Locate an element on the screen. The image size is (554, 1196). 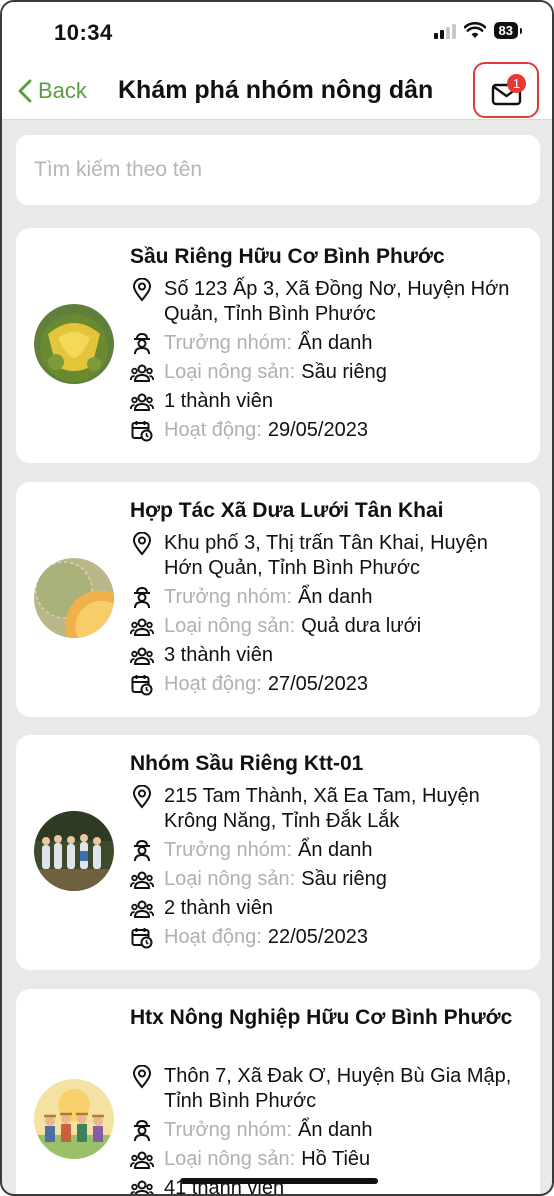
farmers-illustration is located at coordinates (74, 1119).